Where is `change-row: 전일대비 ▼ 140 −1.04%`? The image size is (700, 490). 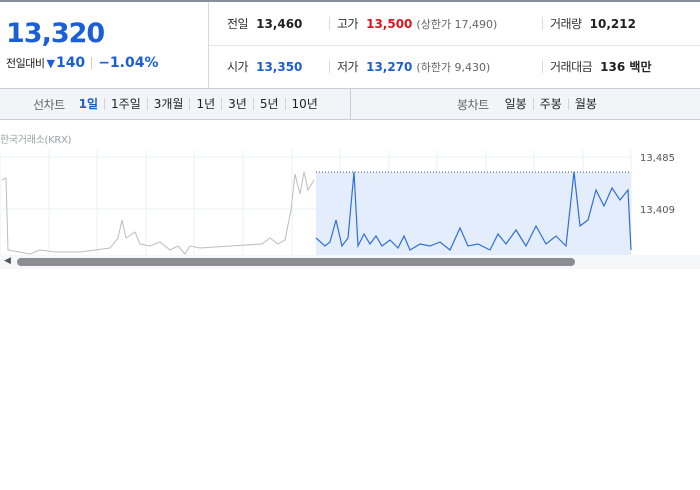
change-row: 전일대비 ▼ 140 −1.04% is located at coordinates (82, 63).